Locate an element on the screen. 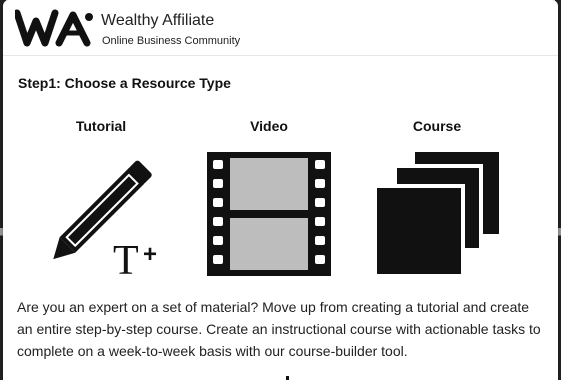 The width and height of the screenshot is (561, 380). pencil-text-icon: T + is located at coordinates (105, 222).